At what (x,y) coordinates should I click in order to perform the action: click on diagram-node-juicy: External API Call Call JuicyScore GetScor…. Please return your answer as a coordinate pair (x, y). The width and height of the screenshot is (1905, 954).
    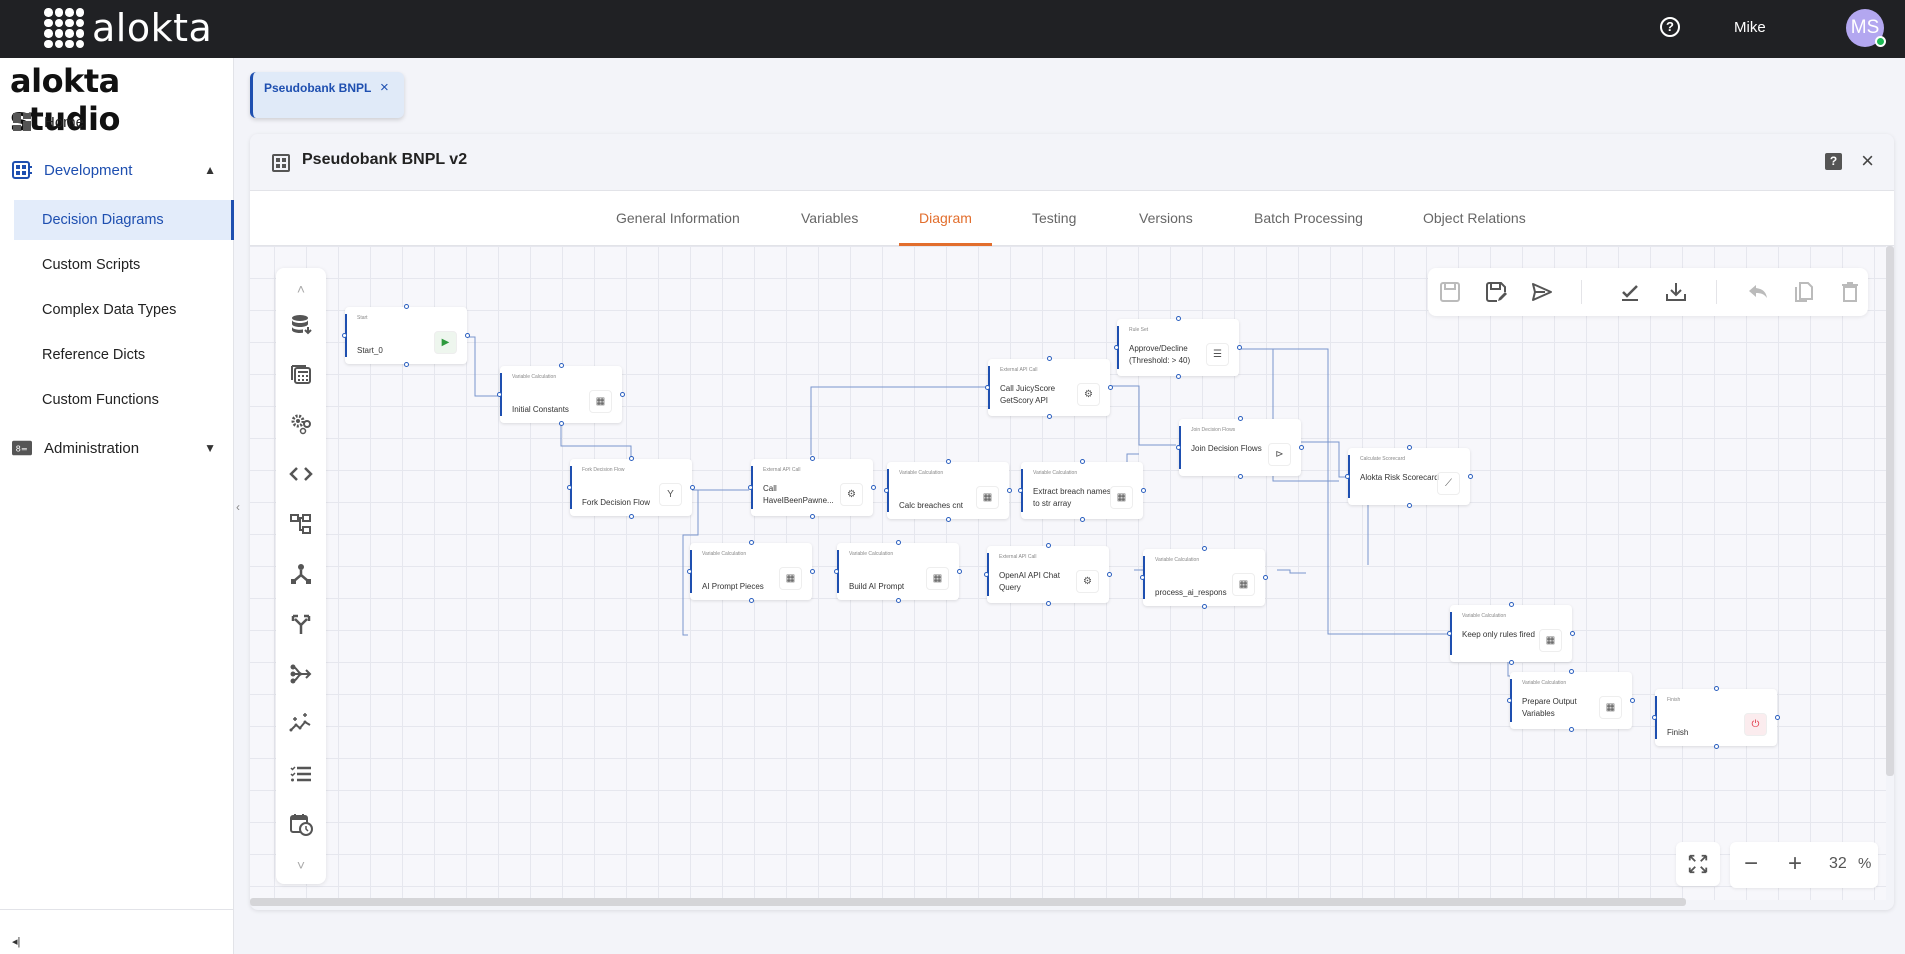
    Looking at the image, I should click on (1049, 387).